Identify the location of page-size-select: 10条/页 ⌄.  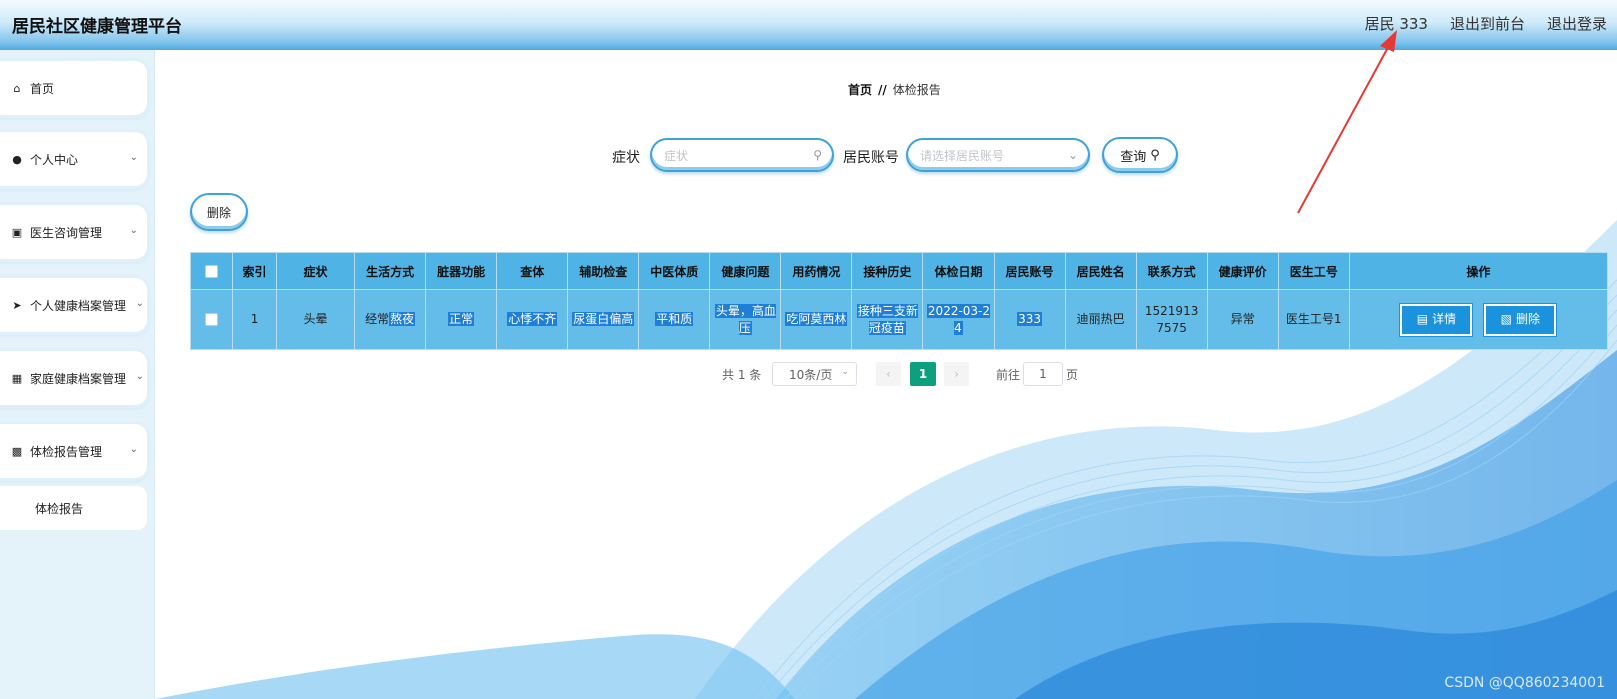
(814, 374).